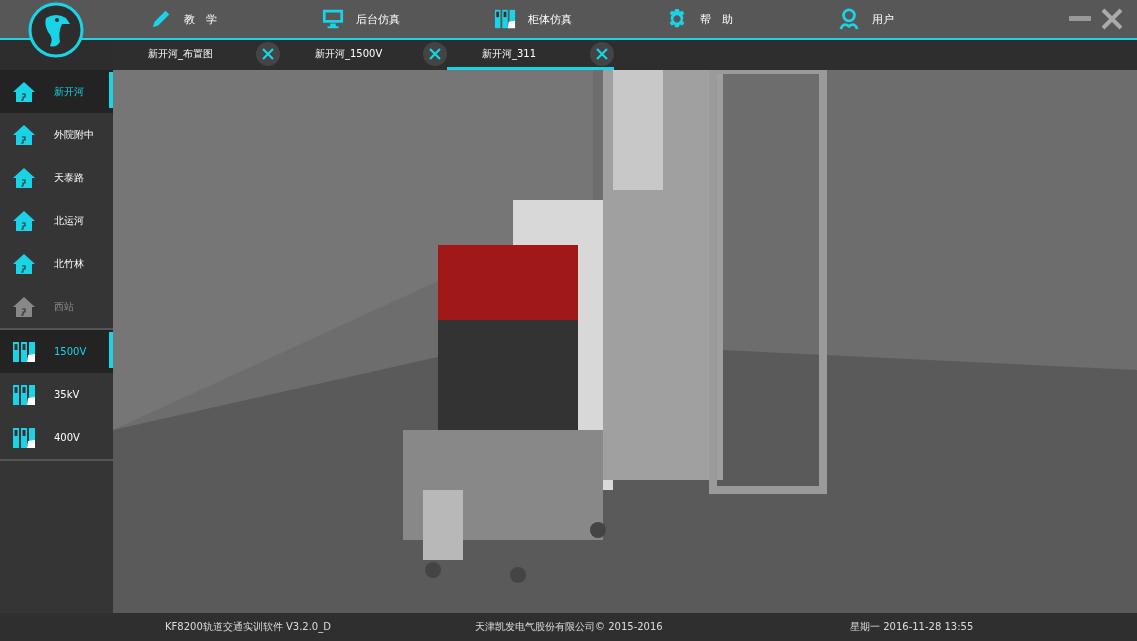  I want to click on tab: 新开河_布置图, so click(196, 55).